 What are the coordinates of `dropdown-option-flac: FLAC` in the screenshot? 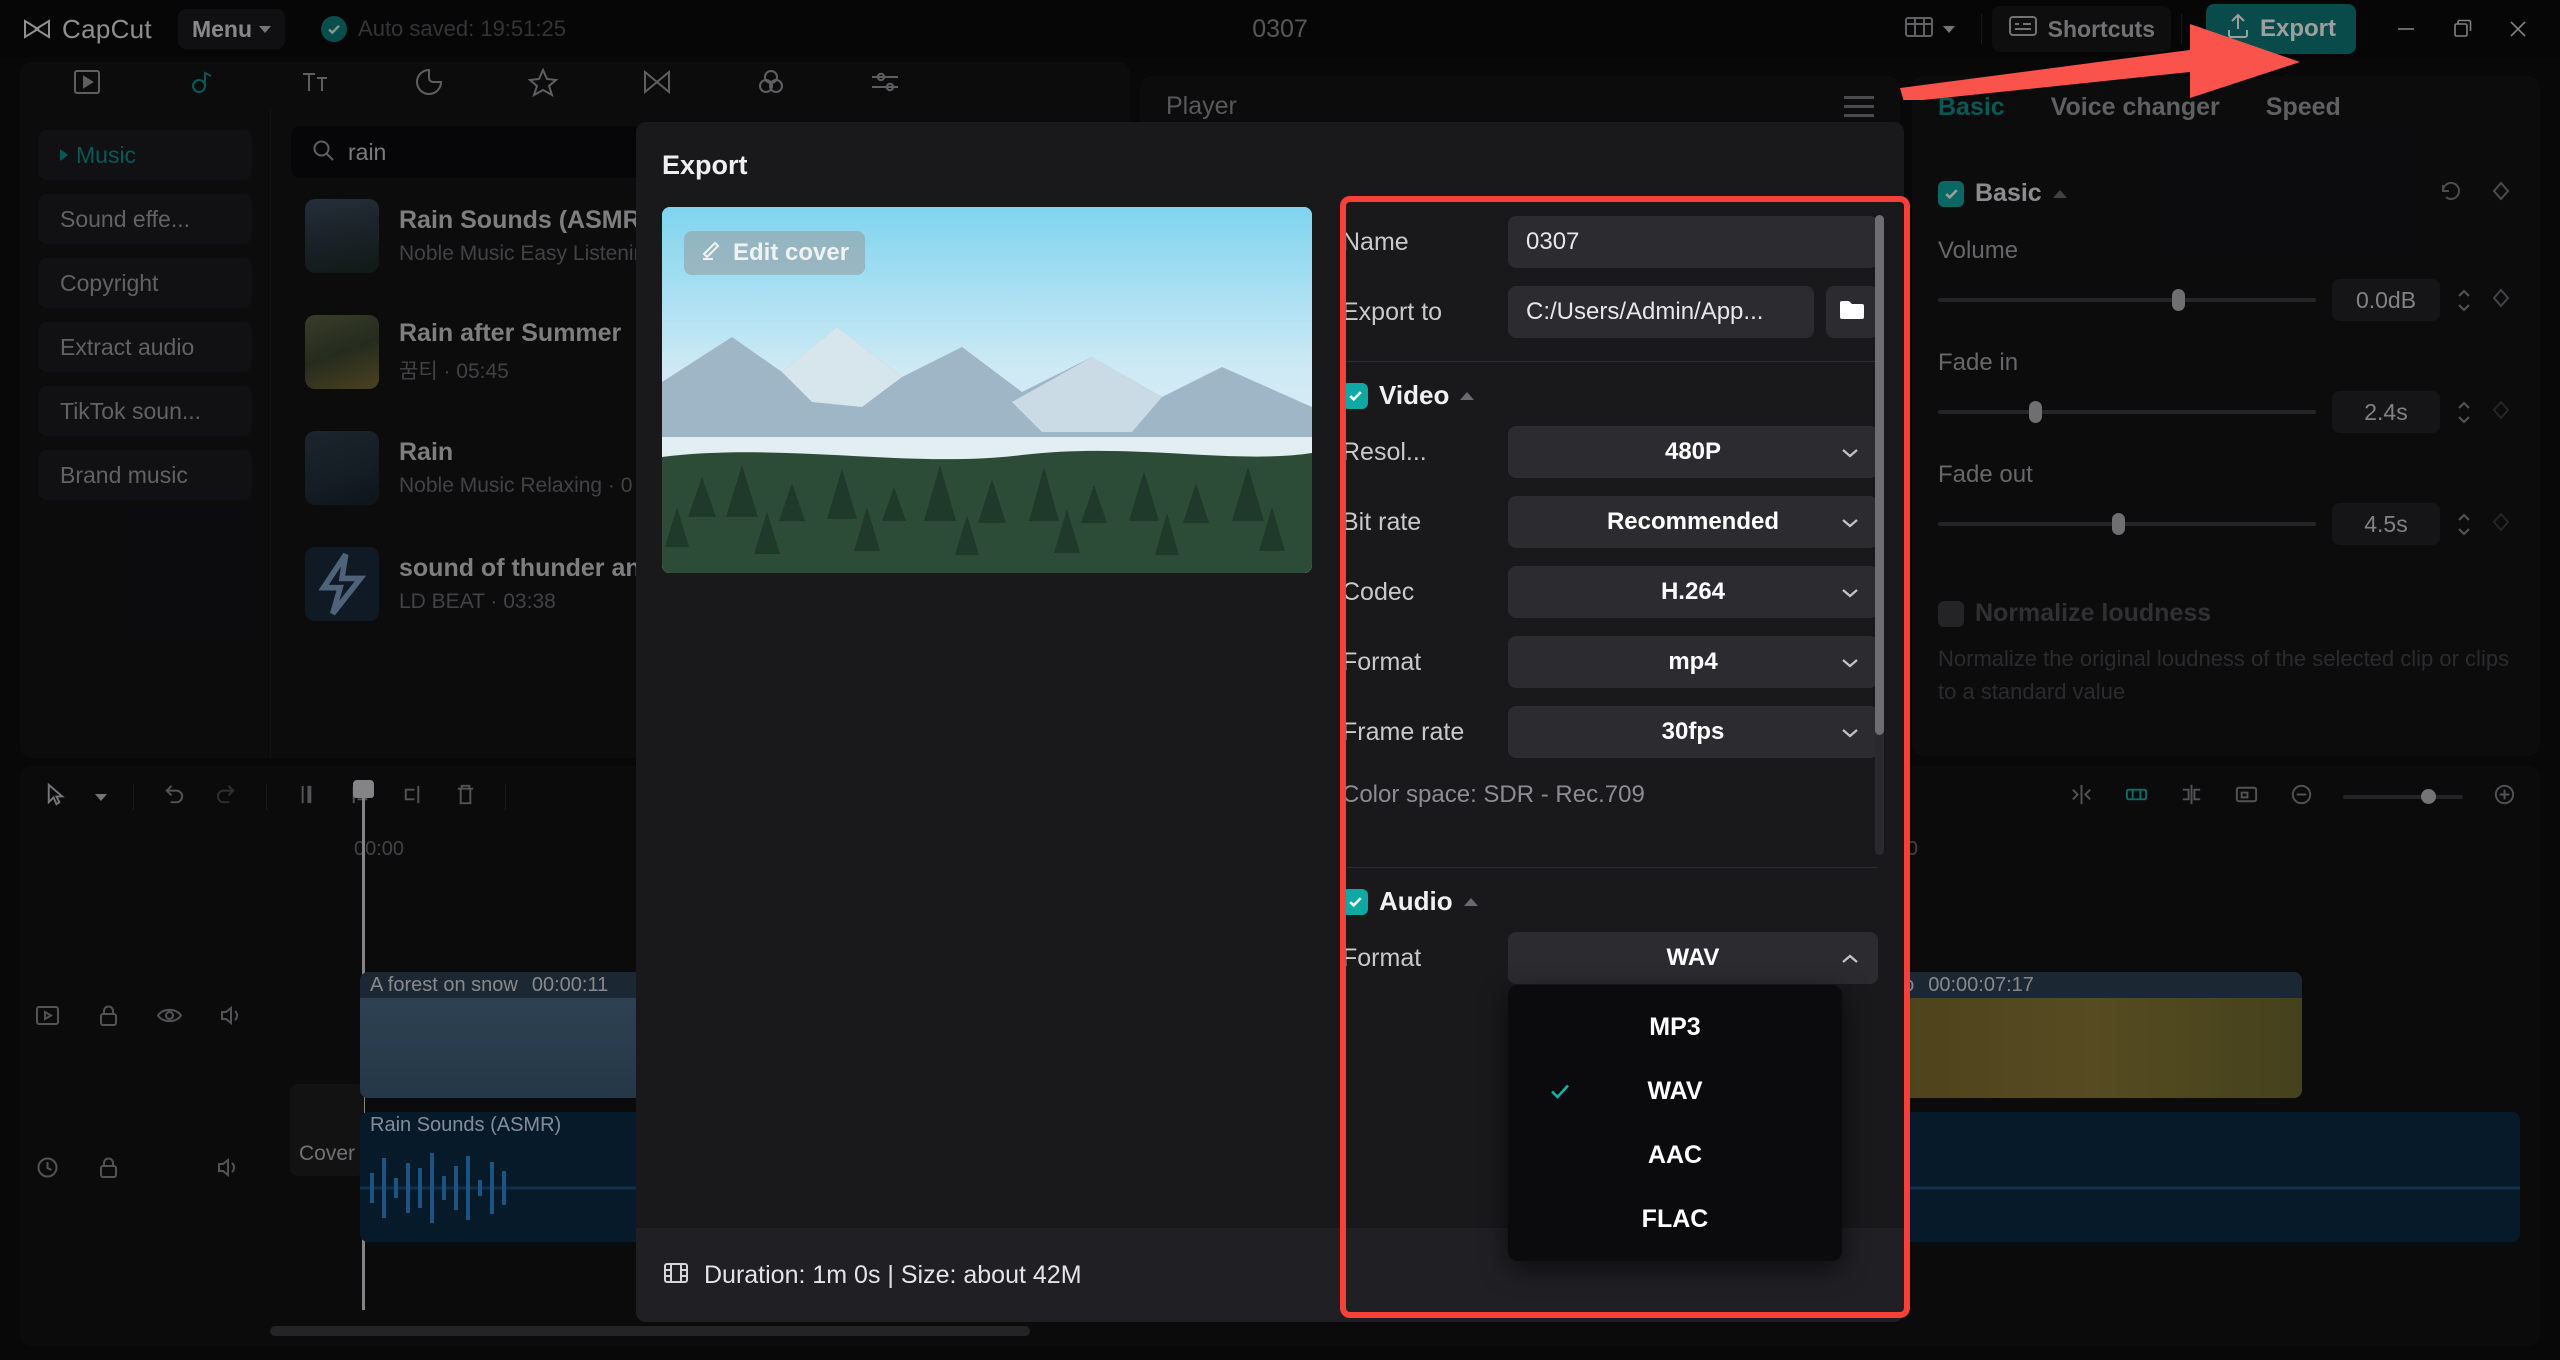 It's located at (1675, 1219).